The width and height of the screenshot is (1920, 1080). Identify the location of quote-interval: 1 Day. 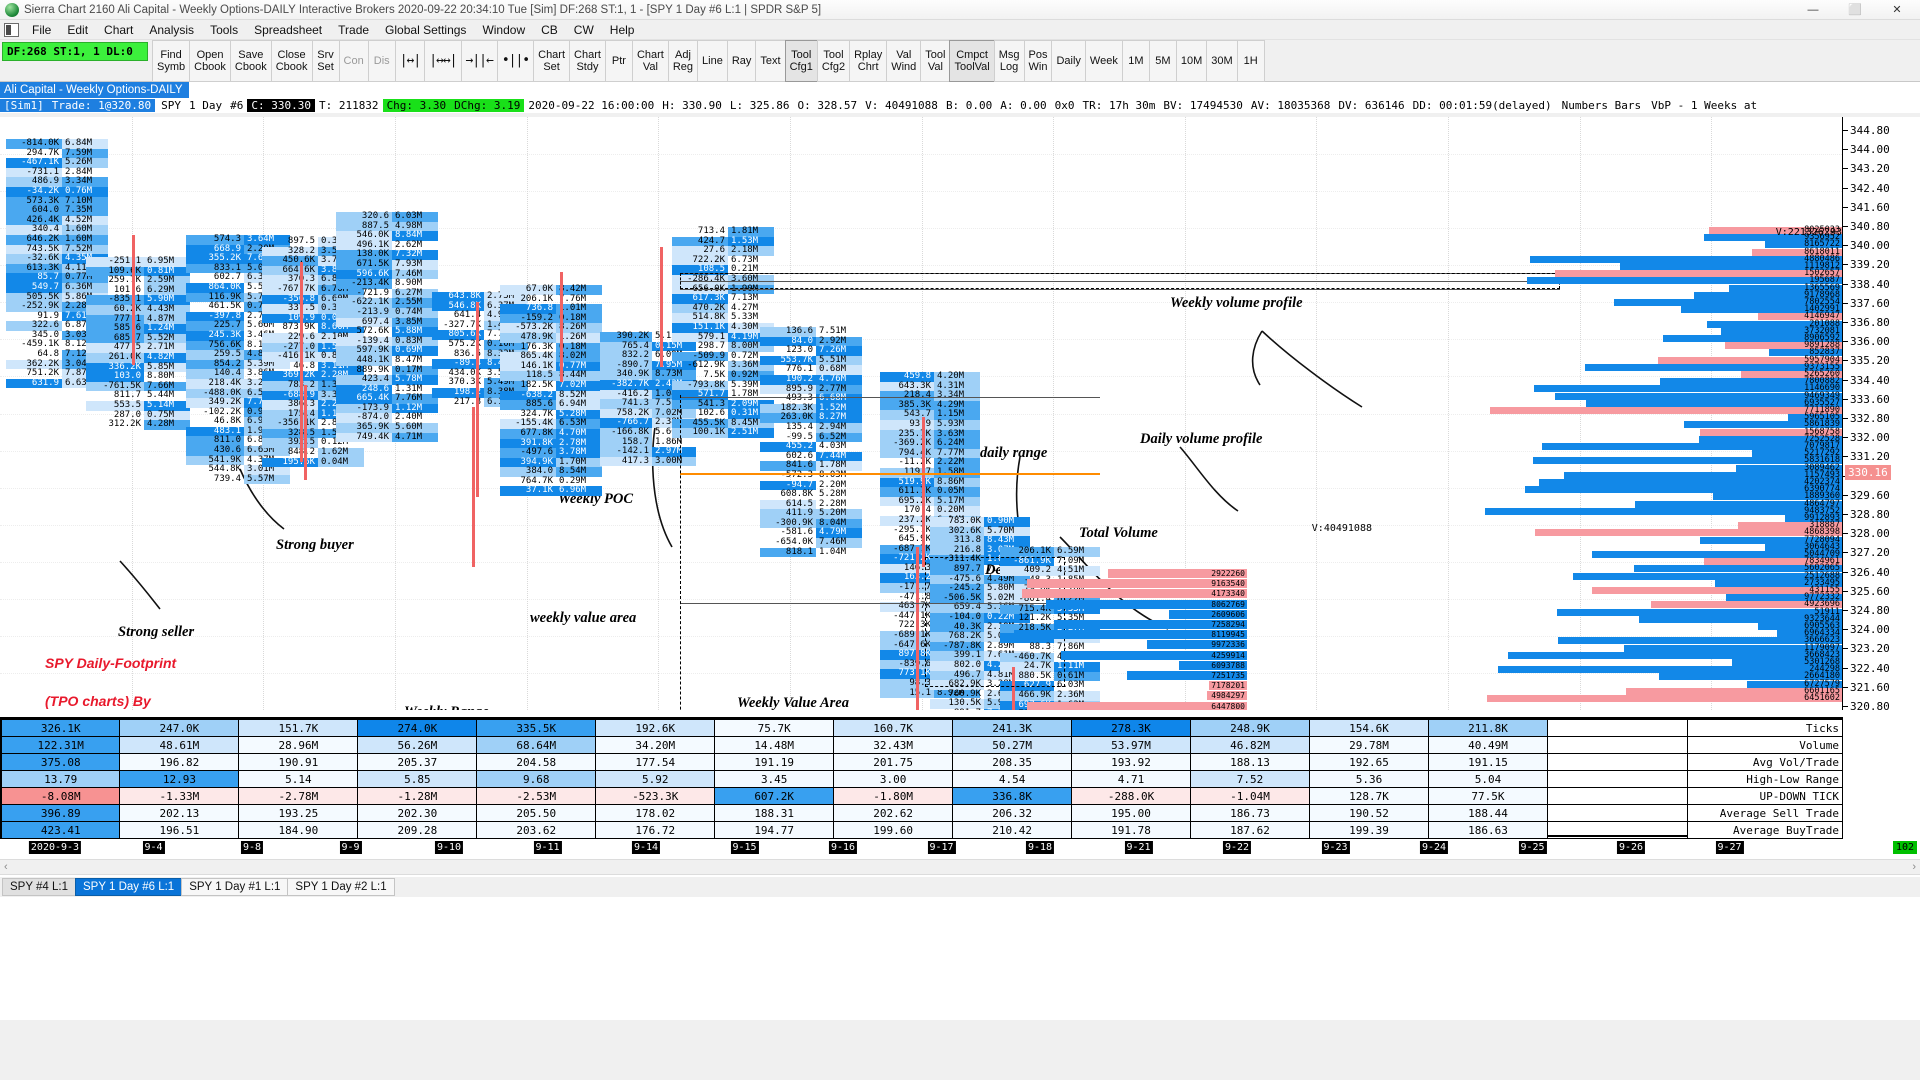
(205, 105).